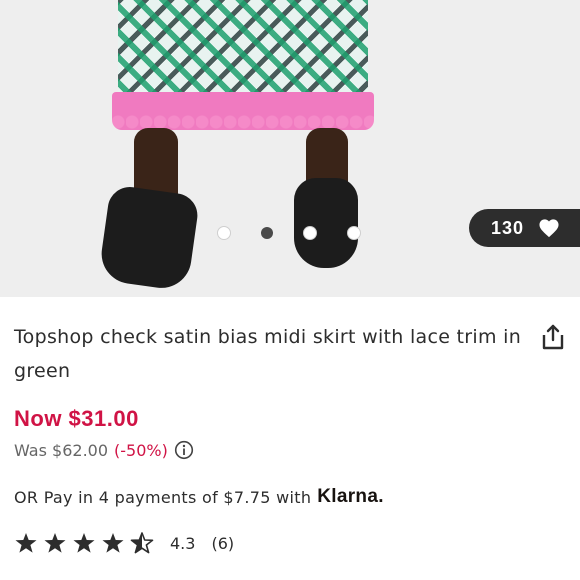 The height and width of the screenshot is (580, 580). What do you see at coordinates (267, 233) in the screenshot?
I see `gallery-dot-active` at bounding box center [267, 233].